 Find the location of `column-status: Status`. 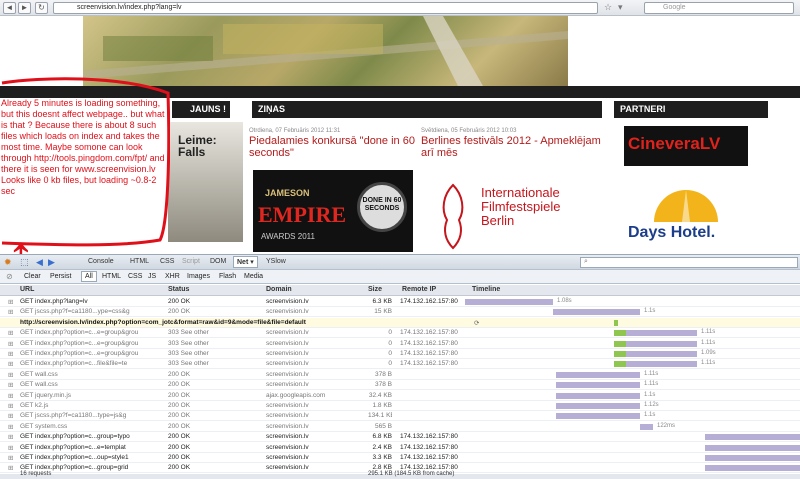

column-status: Status is located at coordinates (178, 289).